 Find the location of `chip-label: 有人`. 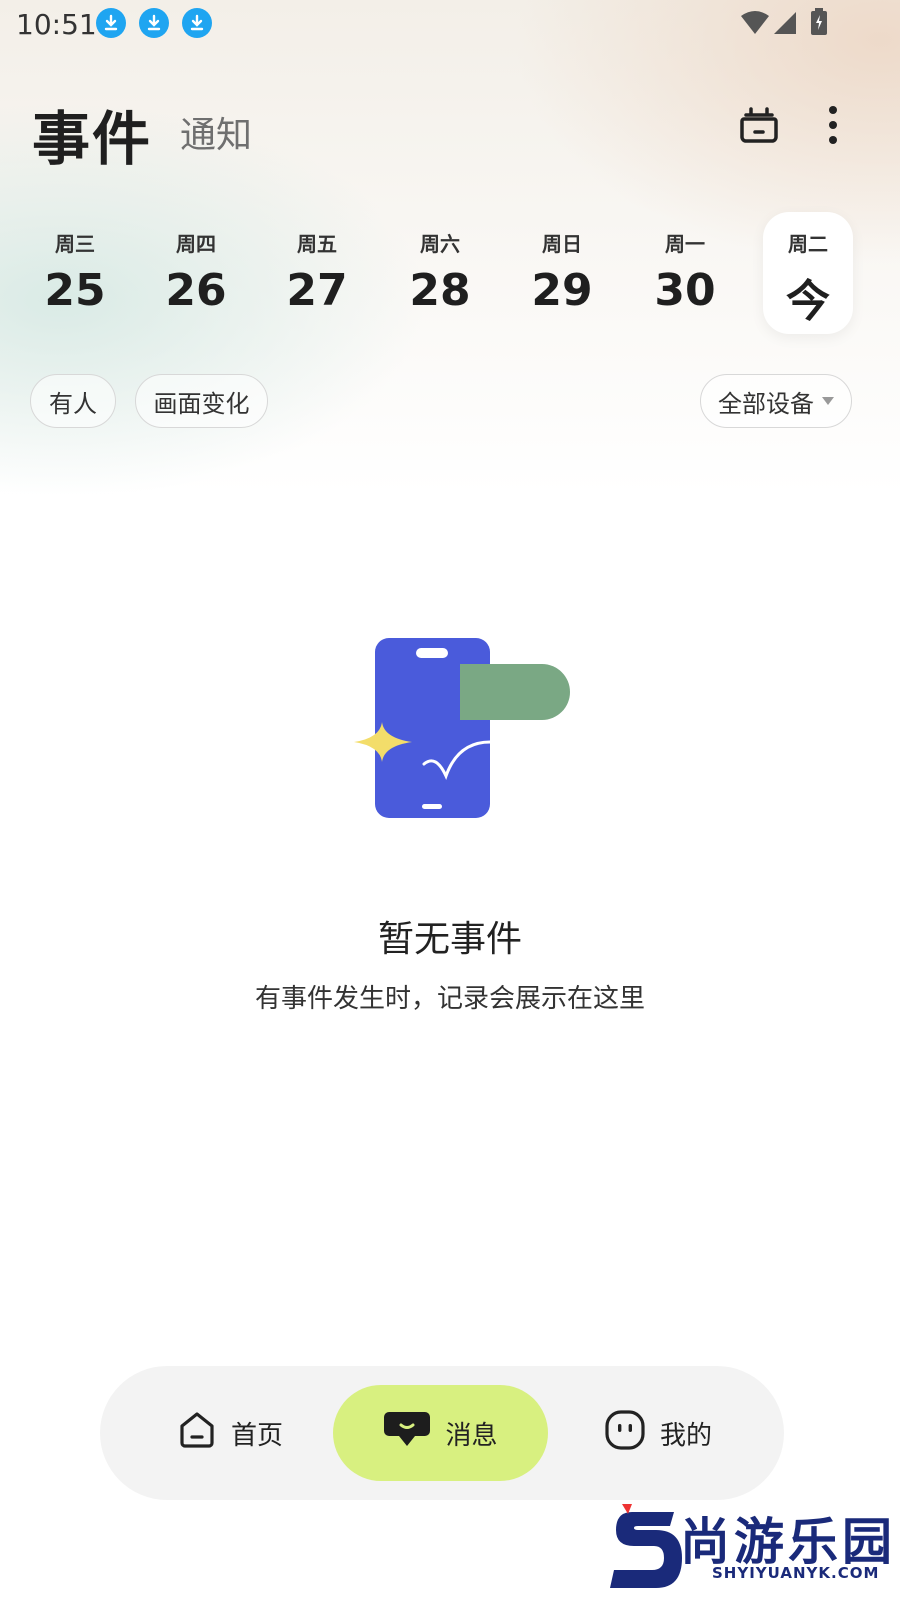

chip-label: 有人 is located at coordinates (73, 403).